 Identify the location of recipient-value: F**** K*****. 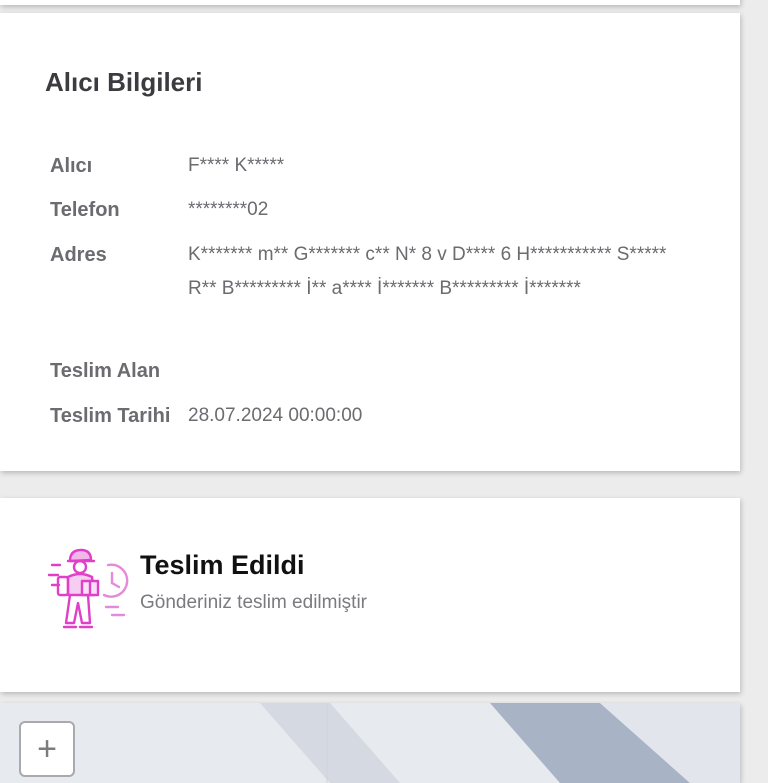
(236, 165).